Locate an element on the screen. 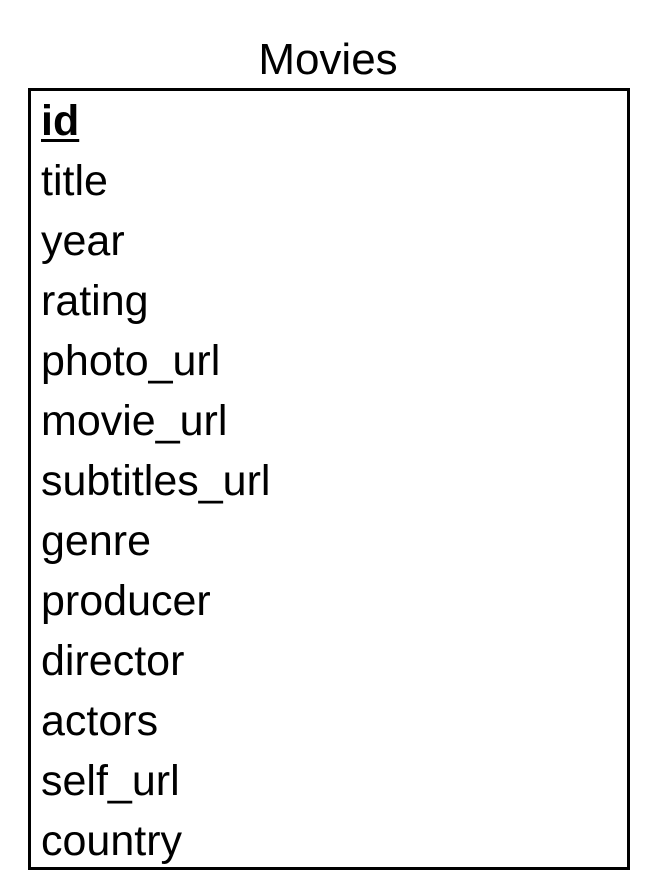 The width and height of the screenshot is (656, 896). attribute-photo-url: photo_url is located at coordinates (131, 361).